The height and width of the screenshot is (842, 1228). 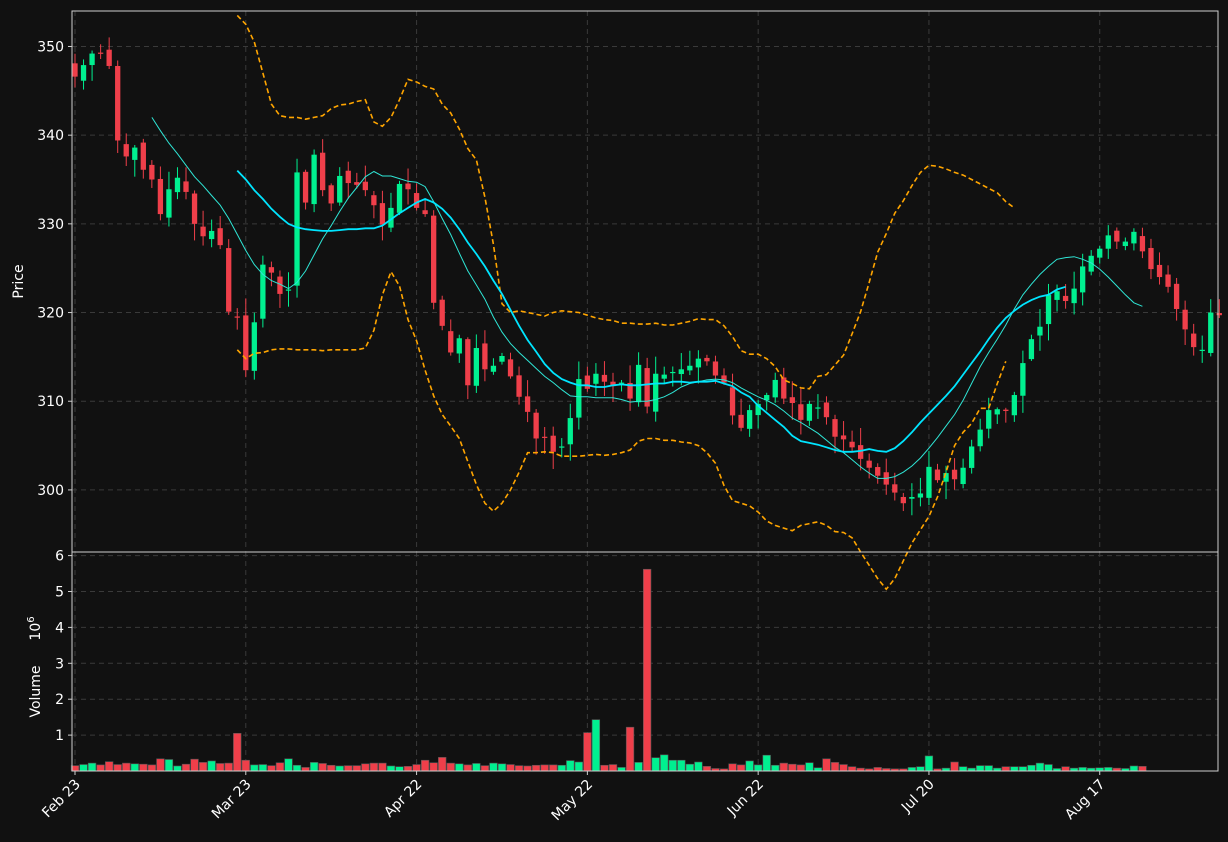 What do you see at coordinates (59, 592) in the screenshot?
I see `volume-tick-label: 5` at bounding box center [59, 592].